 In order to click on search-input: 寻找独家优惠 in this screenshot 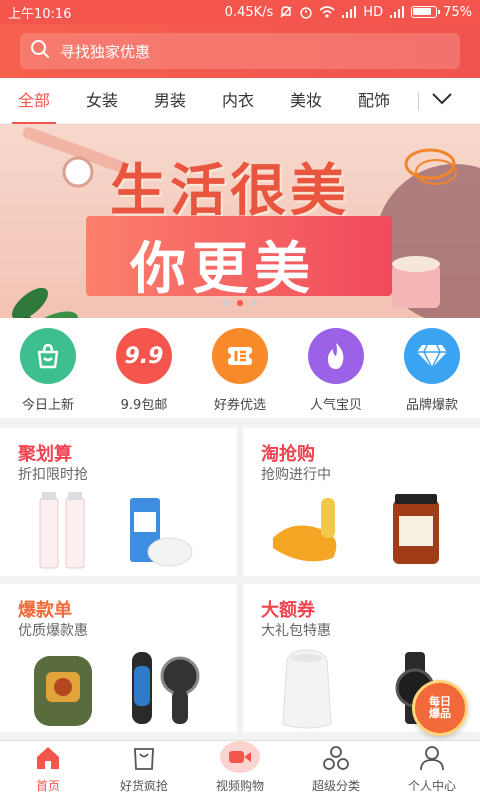, I will do `click(240, 51)`.